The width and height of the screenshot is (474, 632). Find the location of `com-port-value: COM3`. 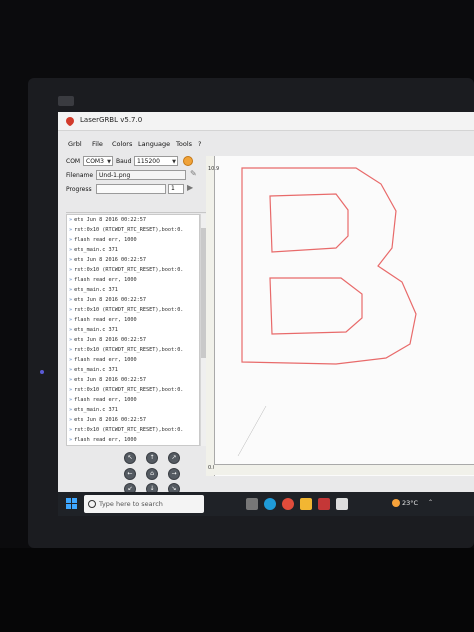

com-port-value: COM3 is located at coordinates (95, 161).